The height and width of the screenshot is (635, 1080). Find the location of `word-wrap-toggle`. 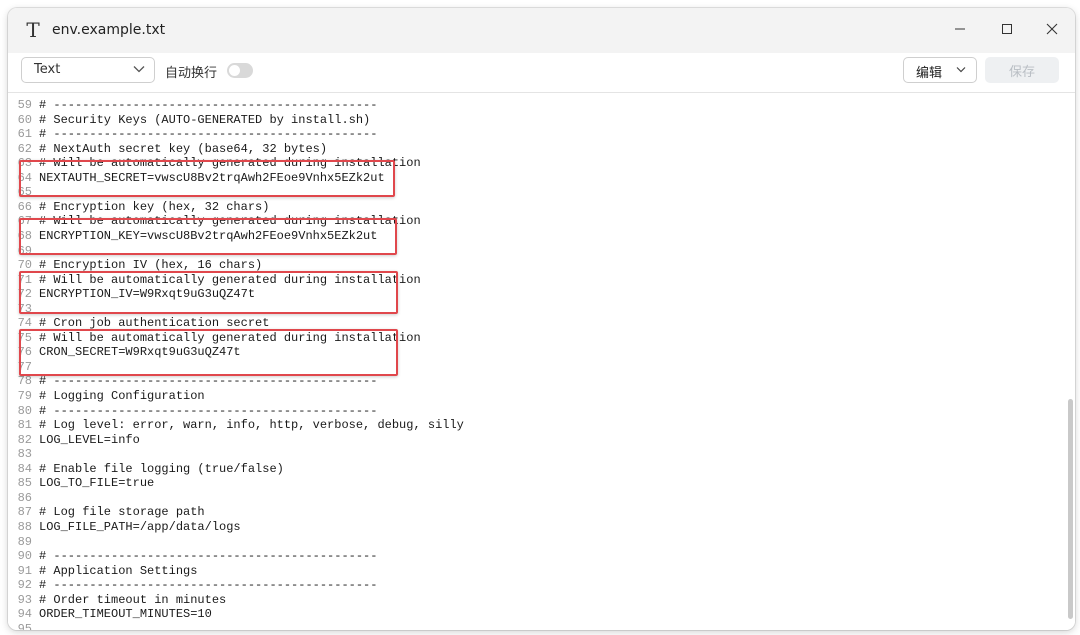

word-wrap-toggle is located at coordinates (240, 70).